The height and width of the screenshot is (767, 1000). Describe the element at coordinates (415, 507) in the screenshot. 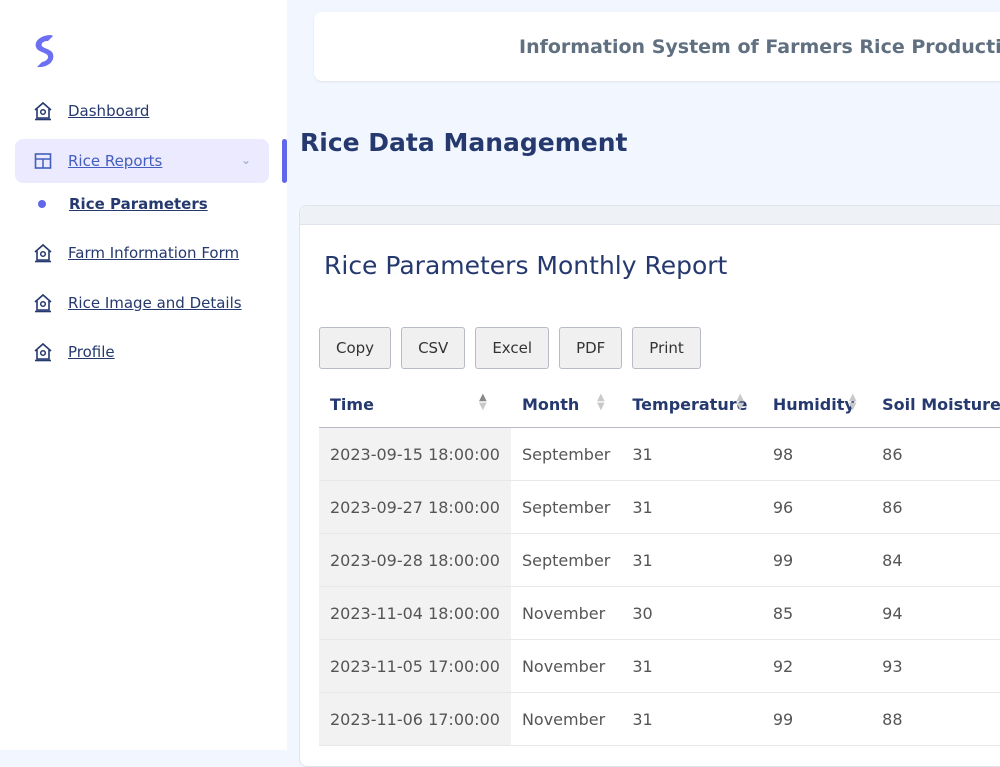

I see `cell-time: 2023-09-27 18:00:00` at that location.